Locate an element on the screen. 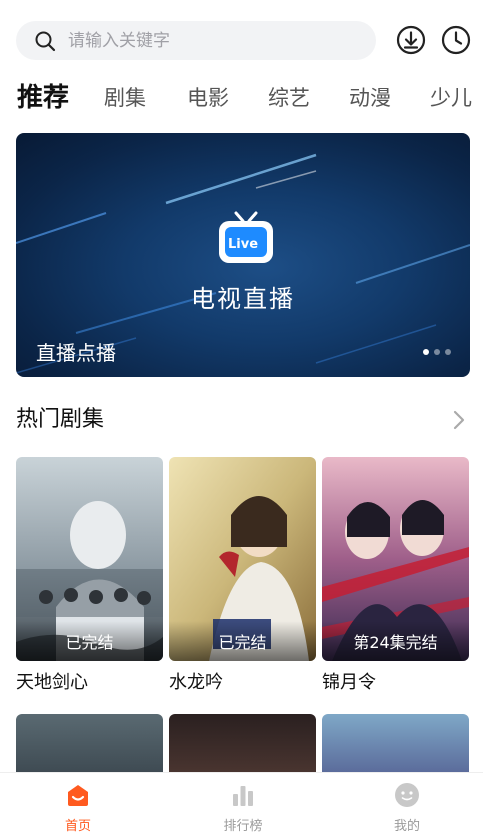 This screenshot has height=838, width=483. live-logo-text: Live is located at coordinates (243, 244).